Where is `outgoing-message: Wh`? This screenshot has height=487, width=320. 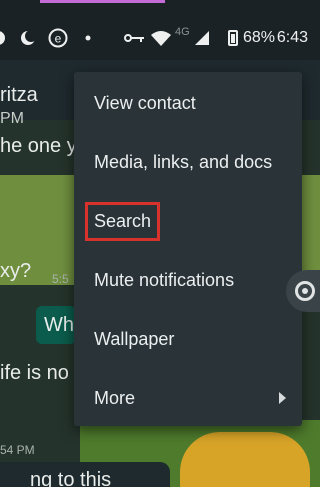
outgoing-message: Wh is located at coordinates (56, 325).